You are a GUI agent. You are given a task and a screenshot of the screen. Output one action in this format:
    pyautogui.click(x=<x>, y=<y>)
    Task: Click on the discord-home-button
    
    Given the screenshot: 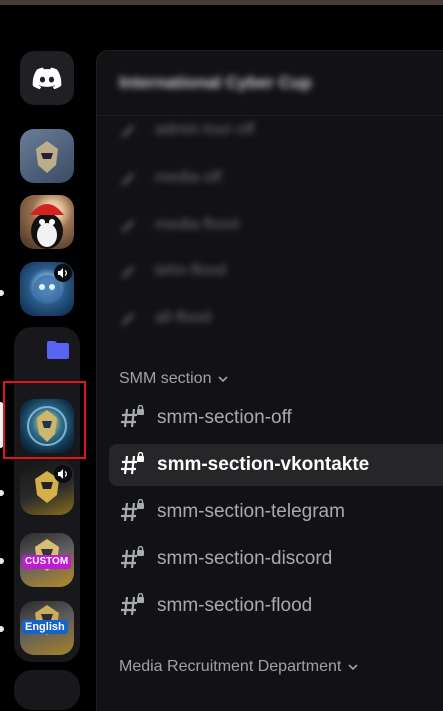 What is the action you would take?
    pyautogui.click(x=47, y=78)
    